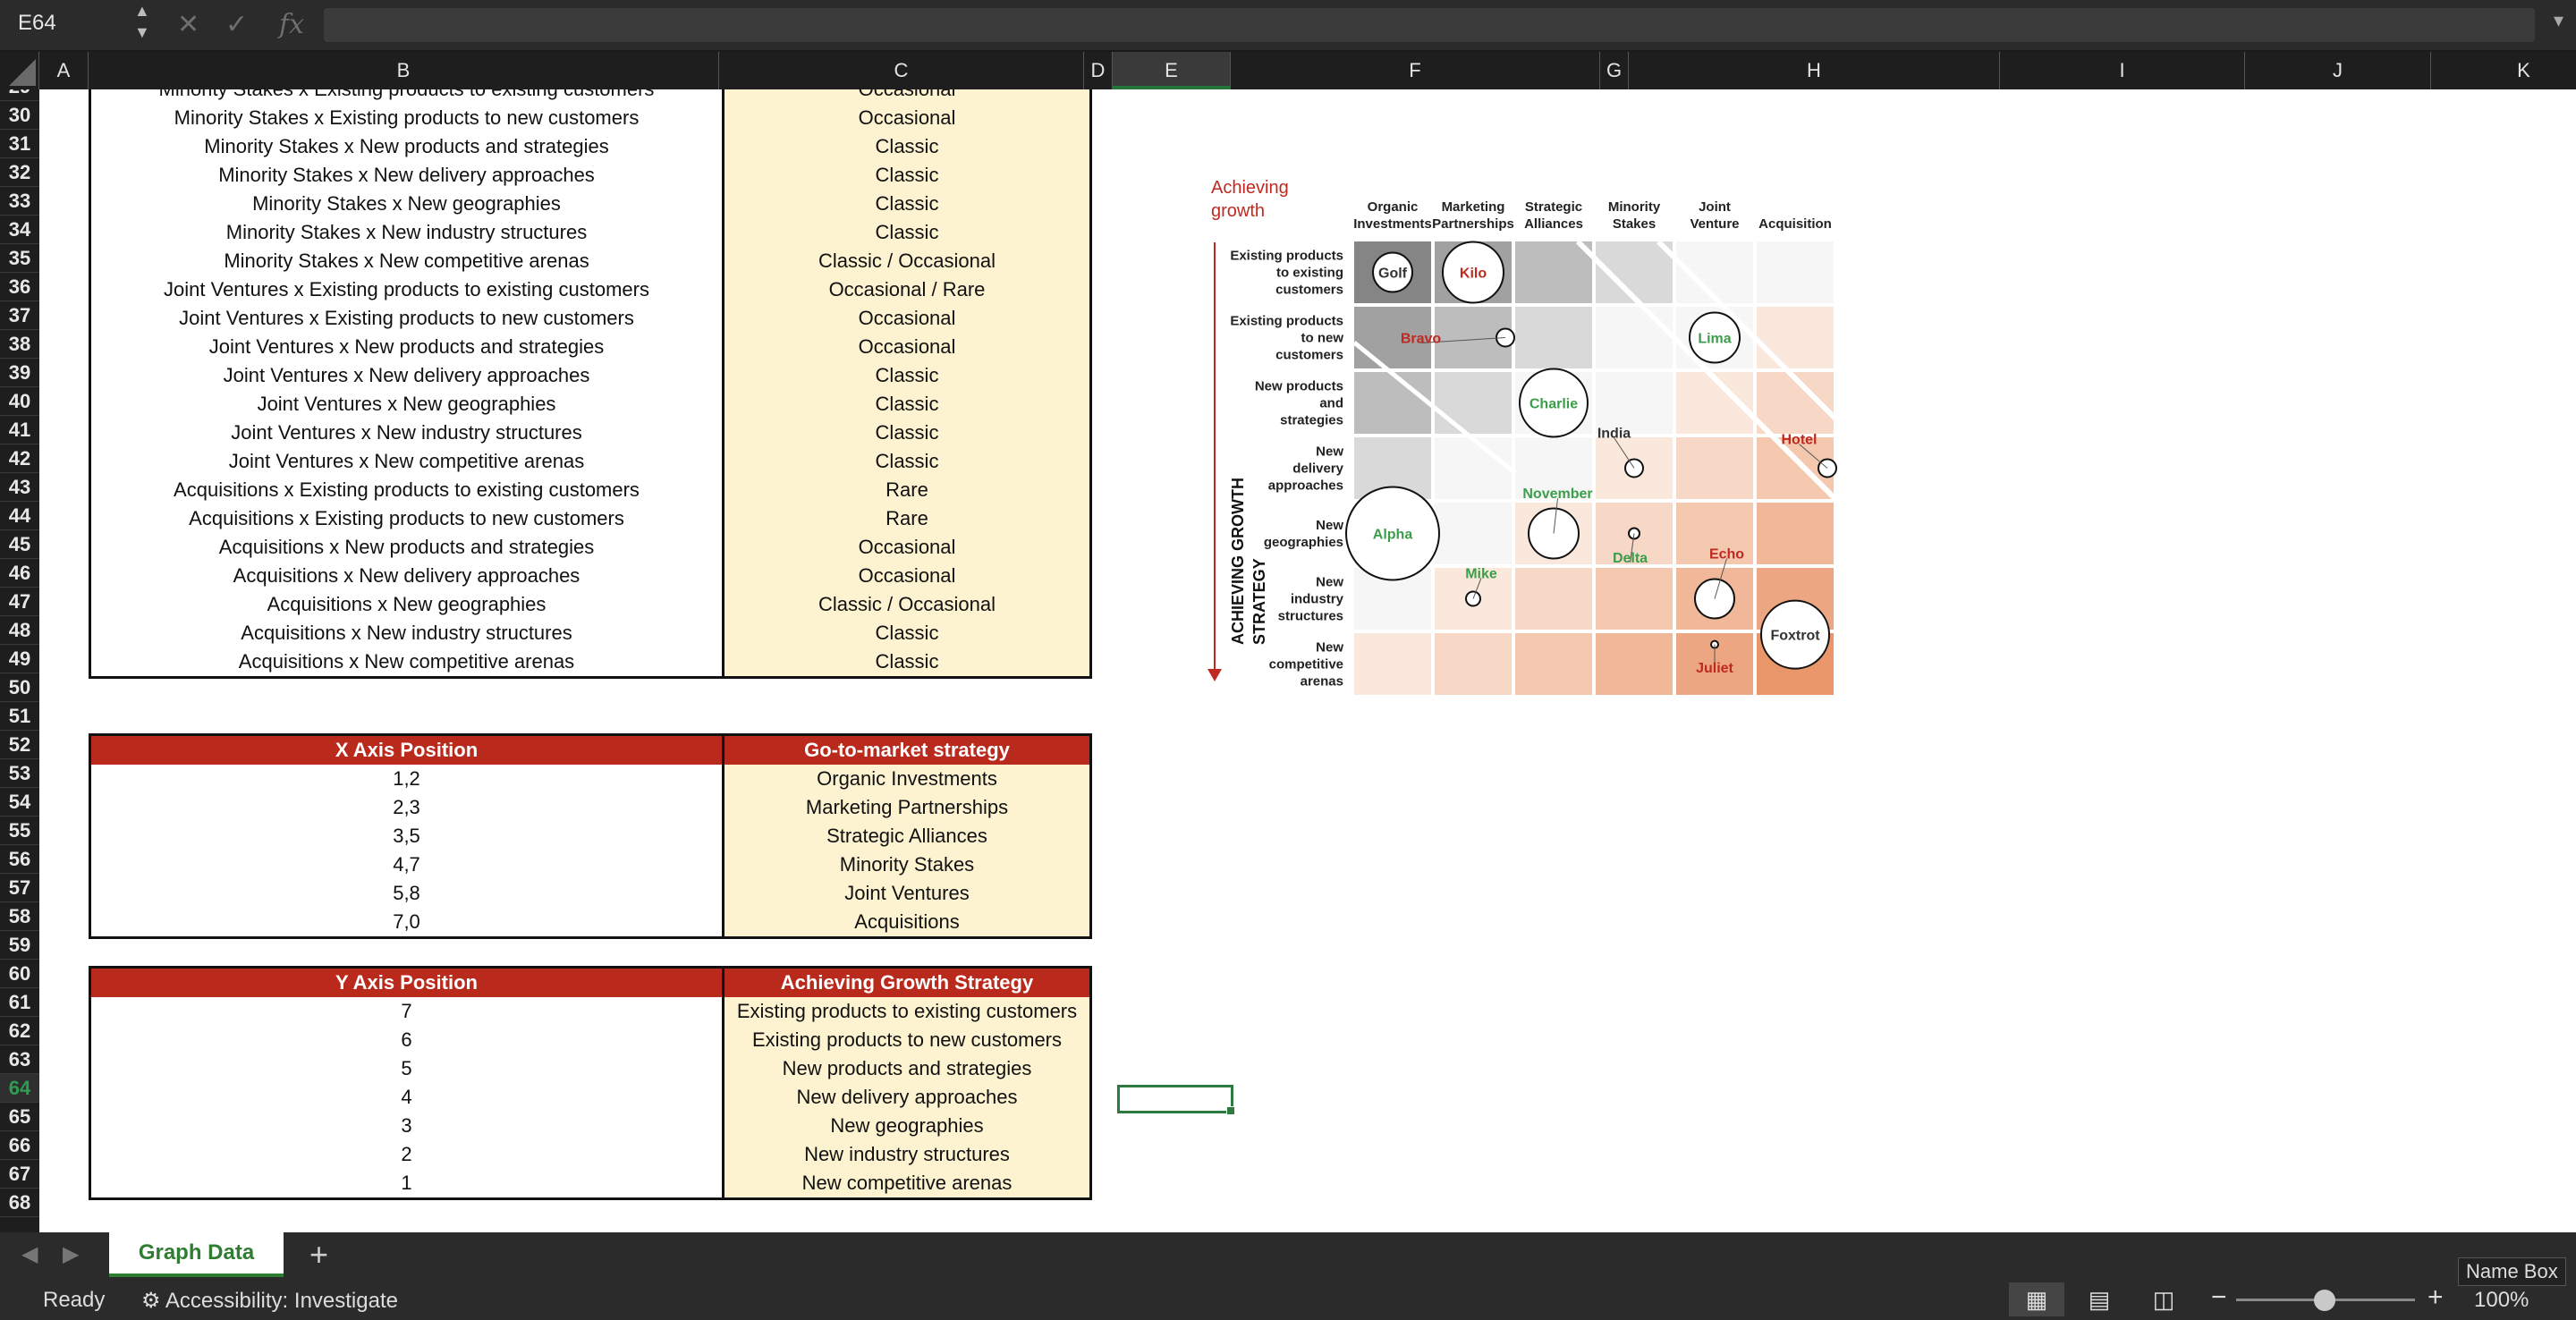 This screenshot has width=2576, height=1320. What do you see at coordinates (19, 573) in the screenshot?
I see `row-header-46: 46` at bounding box center [19, 573].